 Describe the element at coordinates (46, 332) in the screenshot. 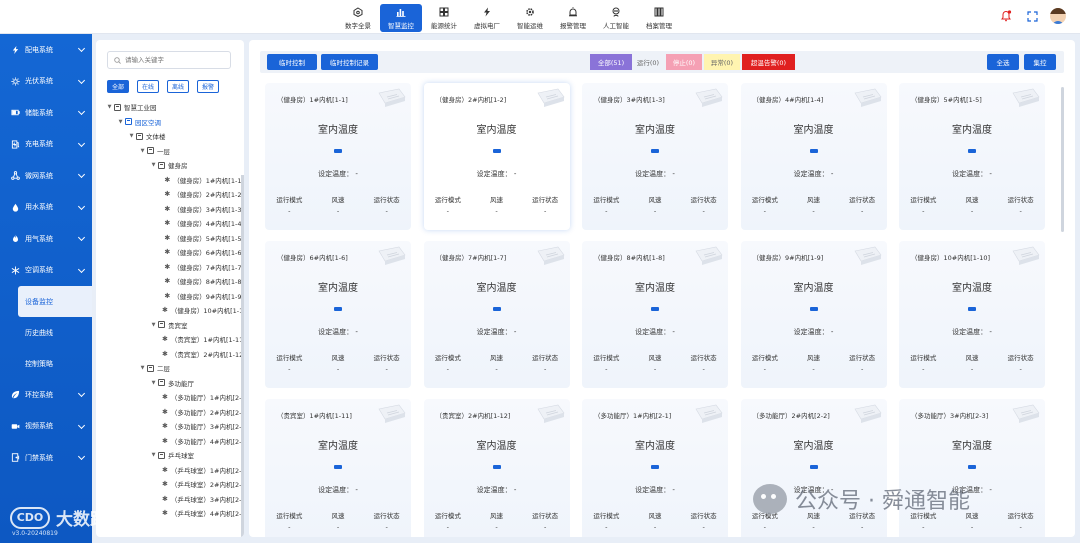

I see `sidebar-subitem-1: 历史曲线` at that location.